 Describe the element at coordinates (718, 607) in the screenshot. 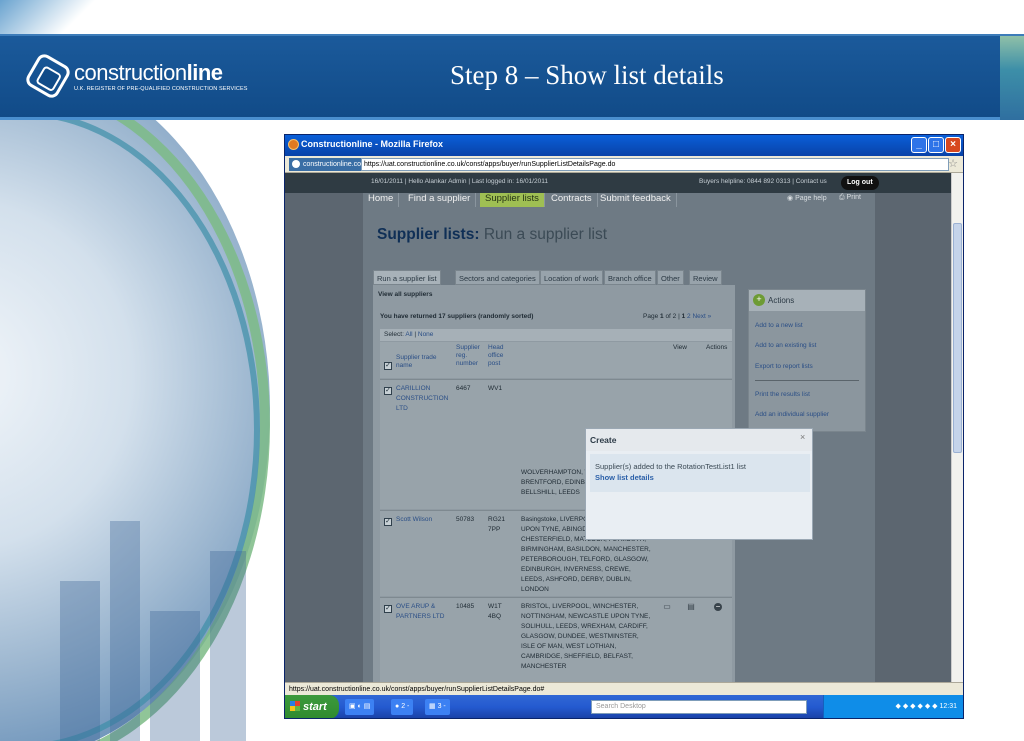

I see `remove-supplier-icon: −` at that location.